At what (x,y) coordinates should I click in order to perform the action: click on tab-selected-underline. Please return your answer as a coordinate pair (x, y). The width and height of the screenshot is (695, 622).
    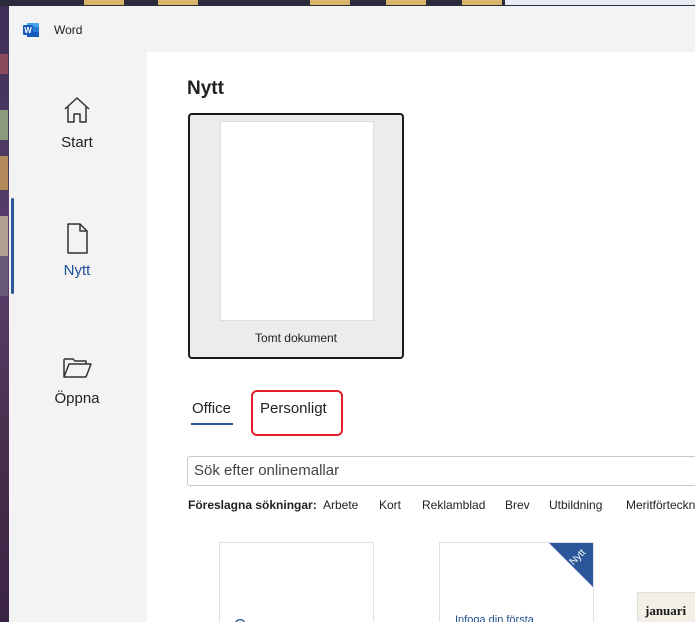
    Looking at the image, I should click on (212, 424).